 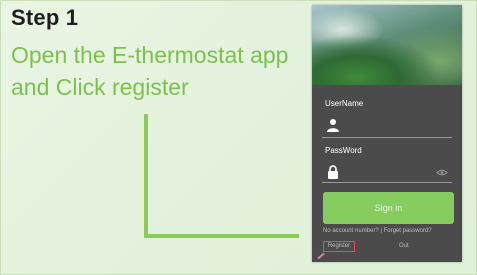 What do you see at coordinates (404, 246) in the screenshot?
I see `out-link: Out` at bounding box center [404, 246].